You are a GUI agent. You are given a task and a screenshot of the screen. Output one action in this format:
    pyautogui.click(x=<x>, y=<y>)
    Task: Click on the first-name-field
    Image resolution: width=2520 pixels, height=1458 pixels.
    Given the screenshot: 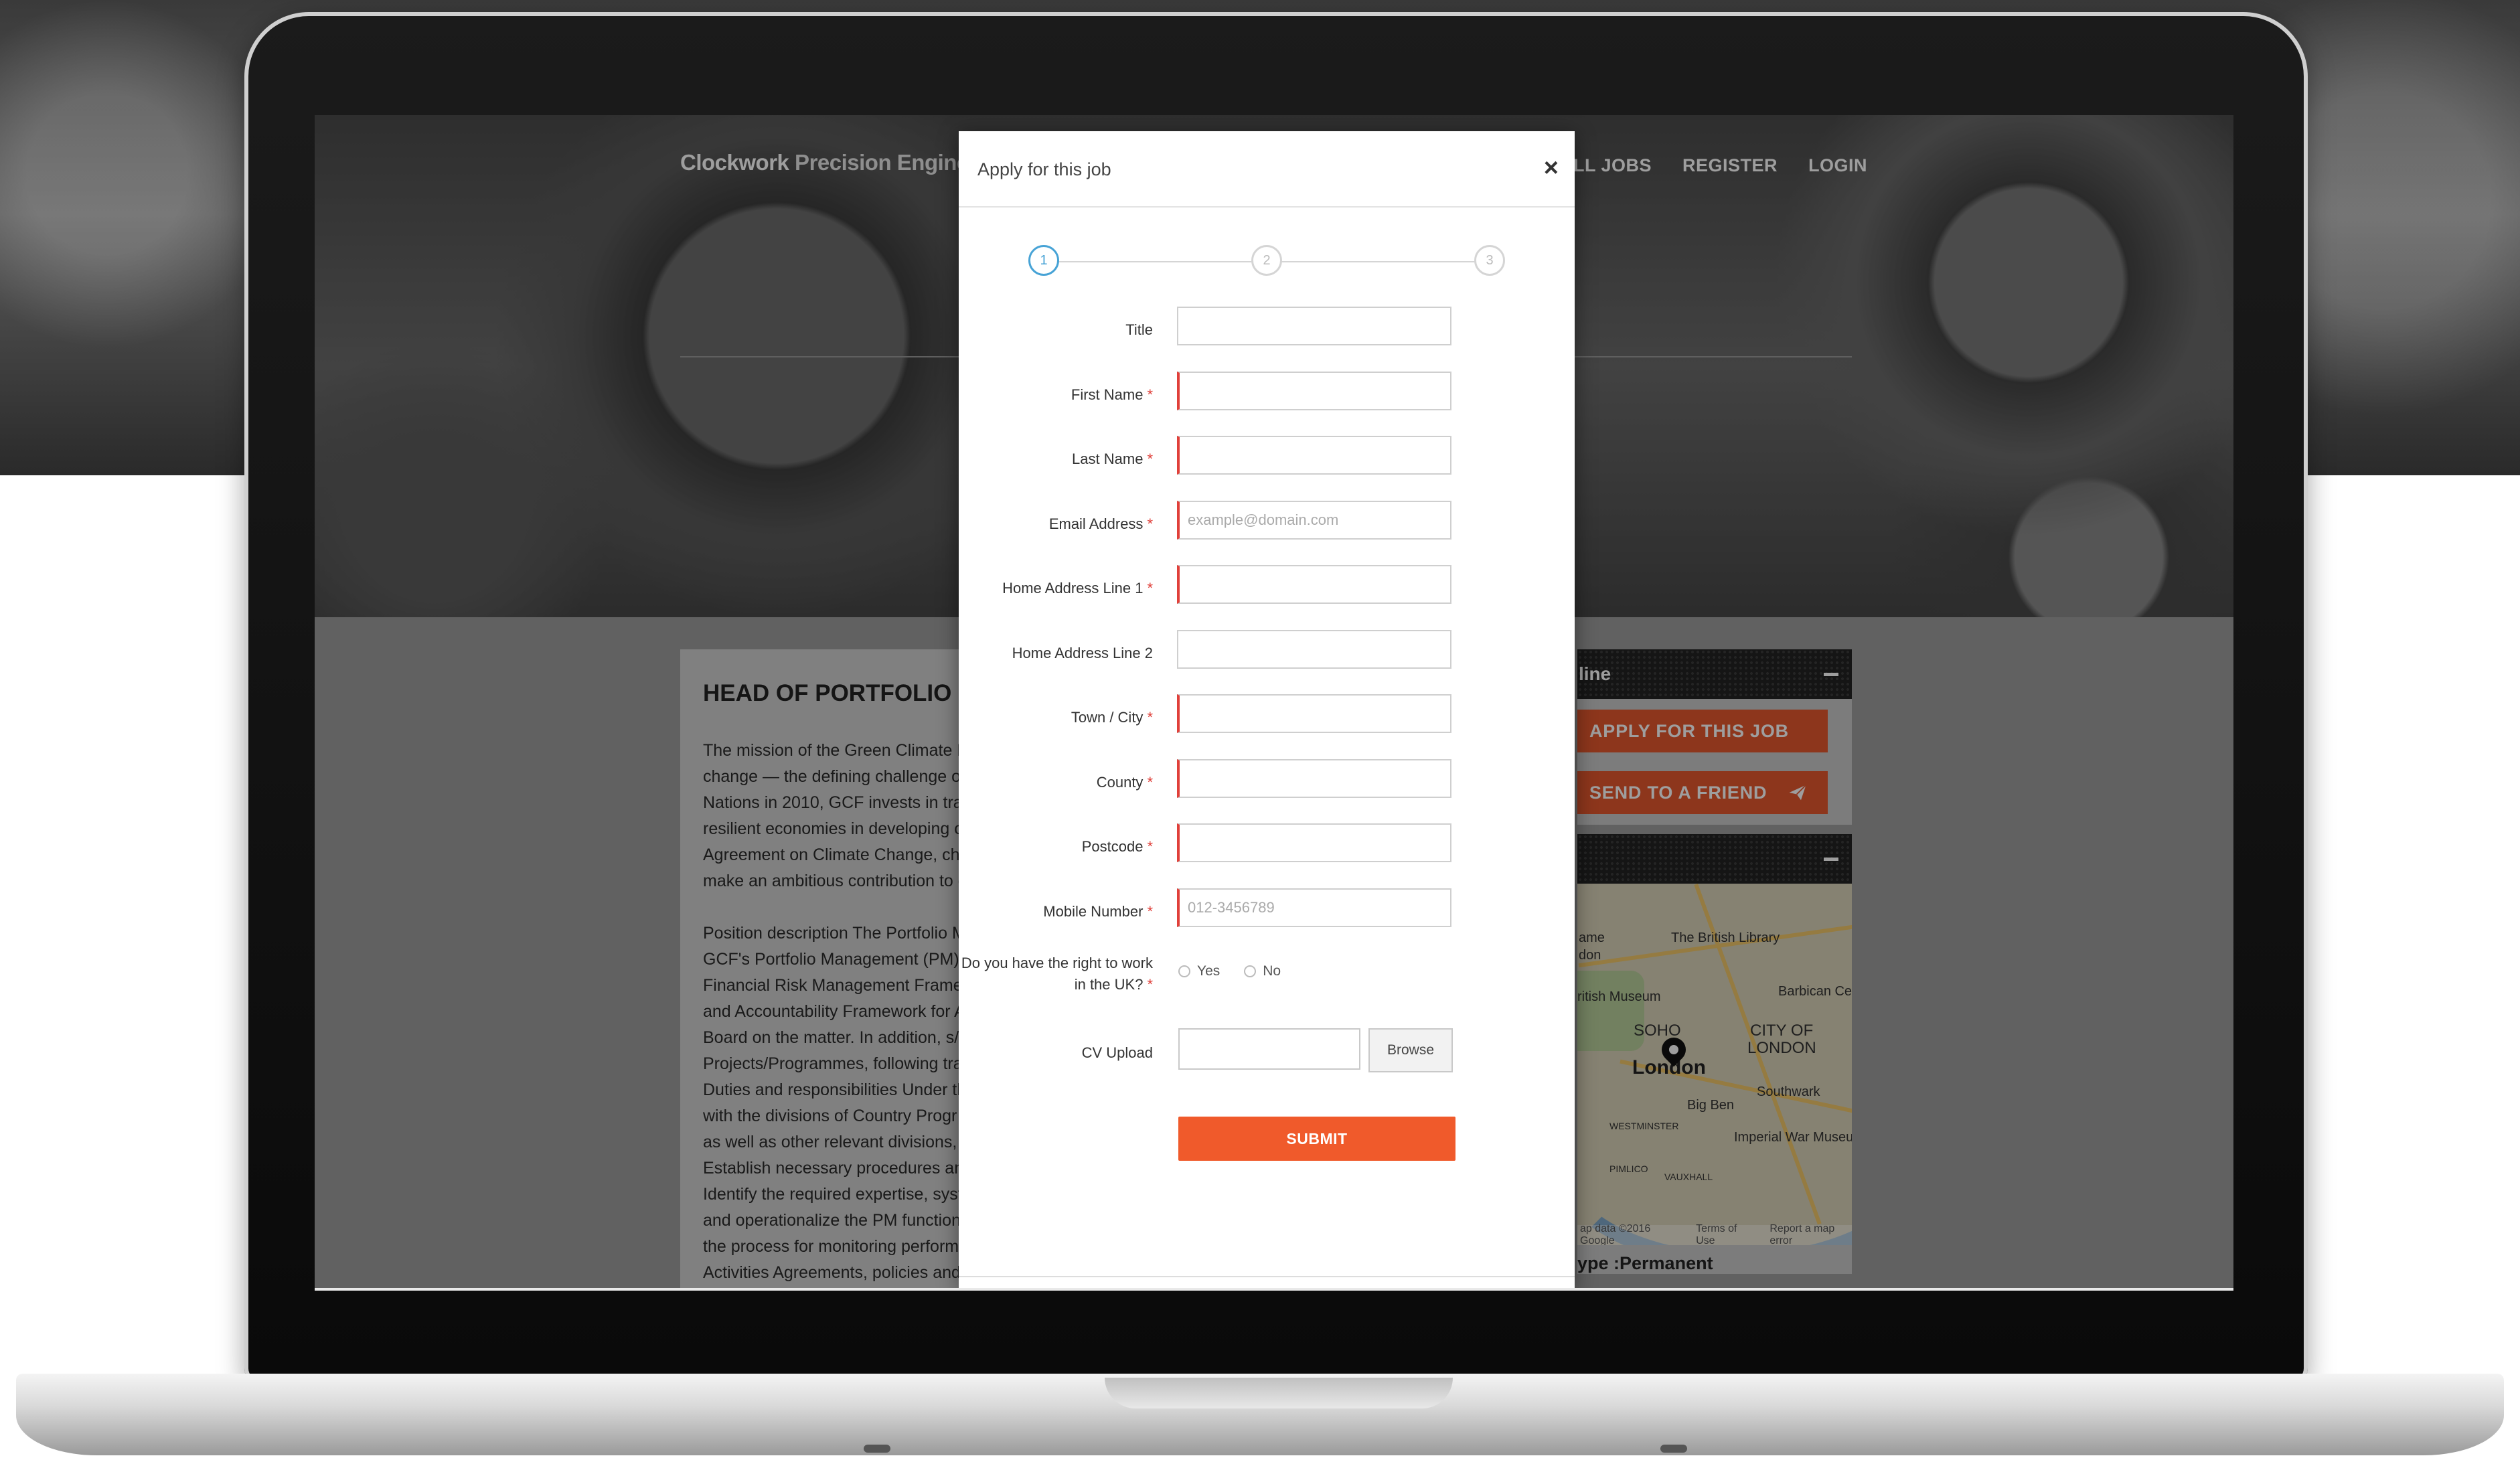 What is the action you would take?
    pyautogui.click(x=1314, y=390)
    